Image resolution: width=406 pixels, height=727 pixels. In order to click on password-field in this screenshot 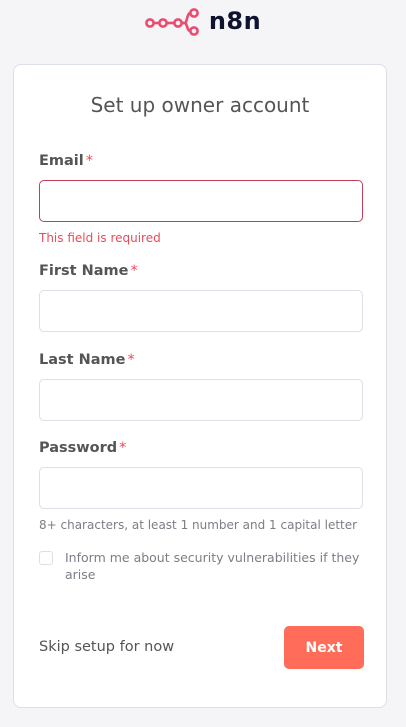, I will do `click(201, 488)`.